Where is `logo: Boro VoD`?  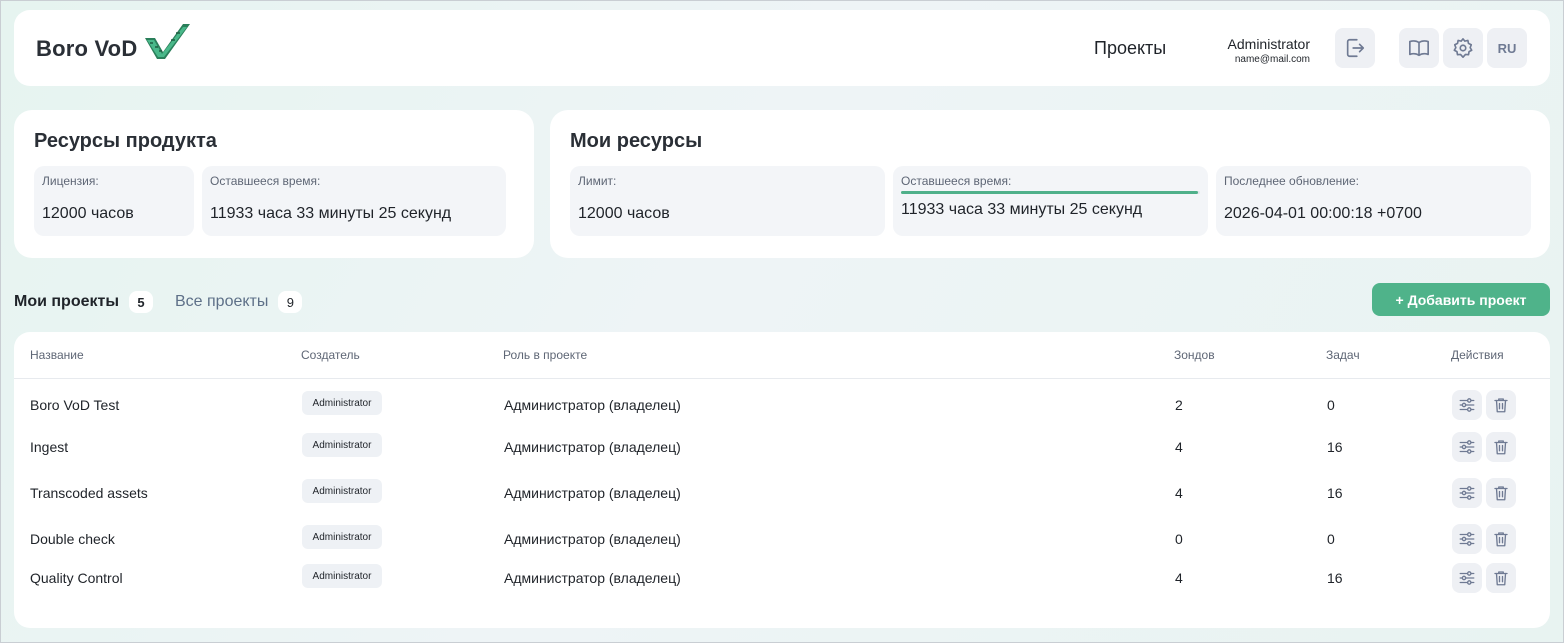 logo: Boro VoD is located at coordinates (113, 43).